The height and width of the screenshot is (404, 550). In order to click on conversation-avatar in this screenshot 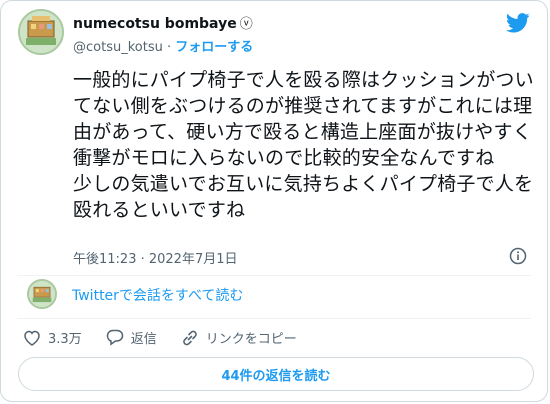, I will do `click(42, 294)`.